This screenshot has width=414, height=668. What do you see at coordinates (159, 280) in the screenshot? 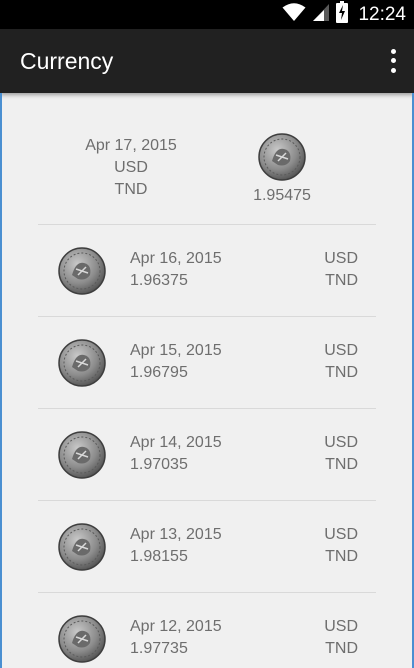
I see `row-rate: 1.96375` at bounding box center [159, 280].